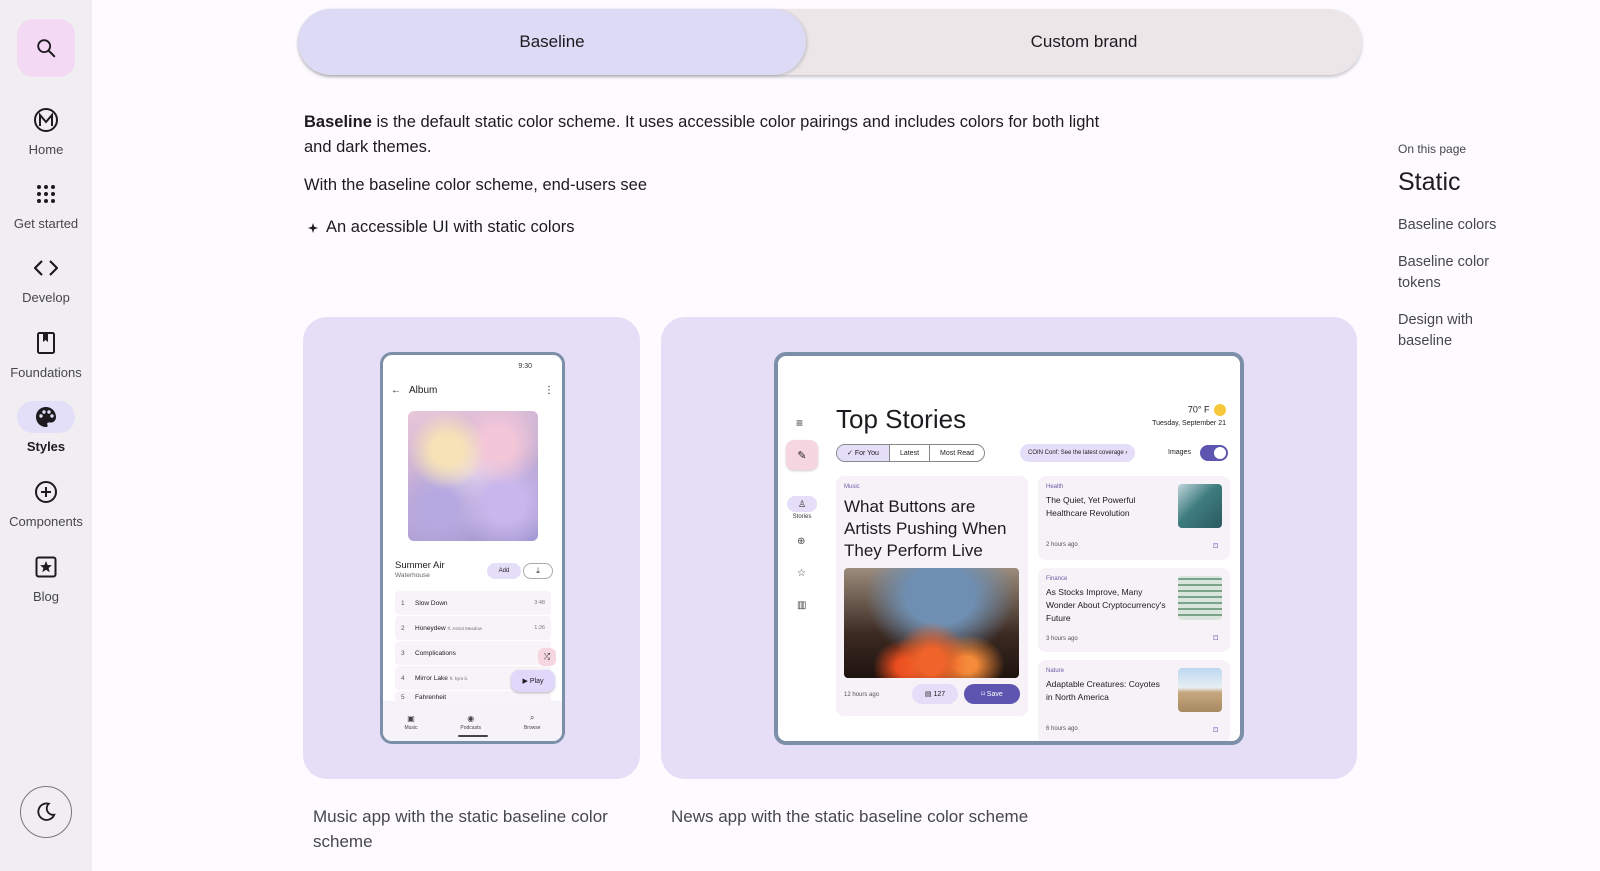 The image size is (1600, 871). What do you see at coordinates (46, 812) in the screenshot?
I see `dark-mode-toggle` at bounding box center [46, 812].